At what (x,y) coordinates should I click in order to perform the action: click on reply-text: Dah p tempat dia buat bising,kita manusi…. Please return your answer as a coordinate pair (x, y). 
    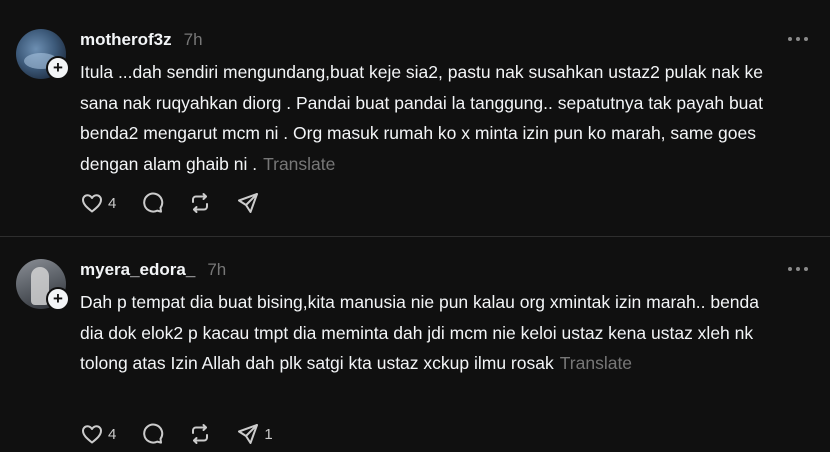
    Looking at the image, I should click on (420, 332).